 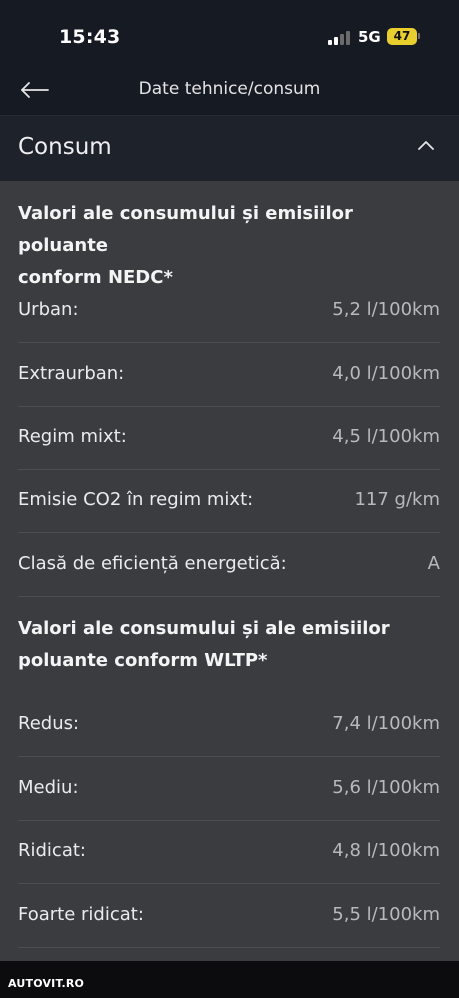 I want to click on section-title: Consum, so click(x=65, y=147).